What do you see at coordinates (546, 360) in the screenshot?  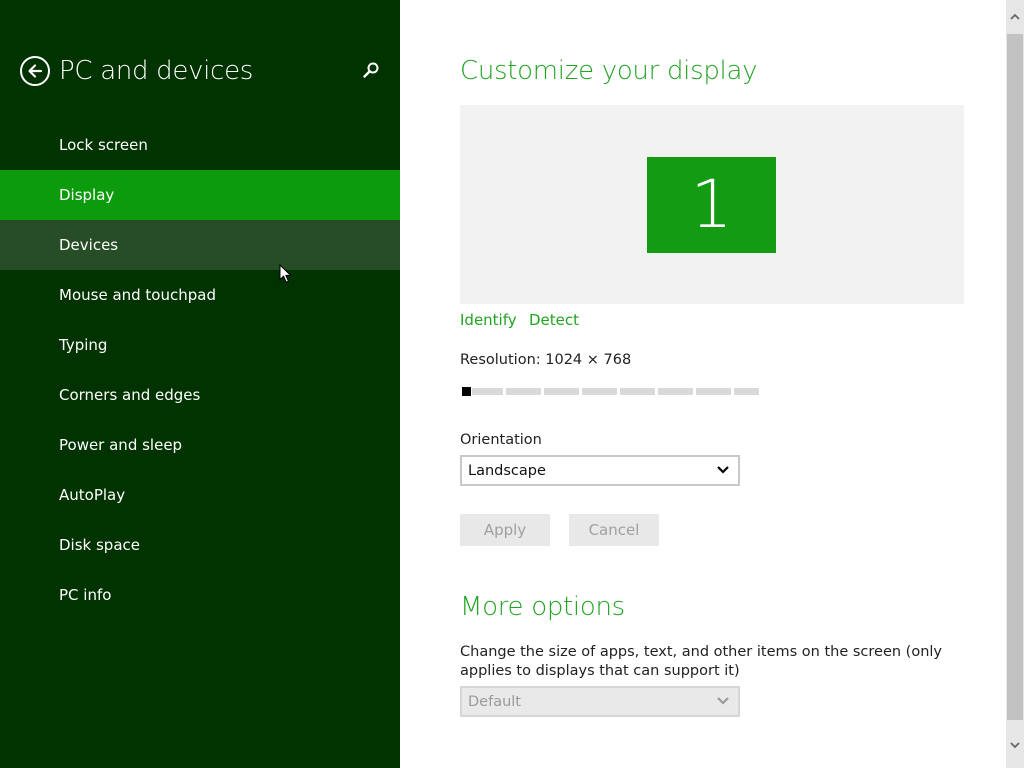 I see `resolution-label: Resolution: 1024 × 768` at bounding box center [546, 360].